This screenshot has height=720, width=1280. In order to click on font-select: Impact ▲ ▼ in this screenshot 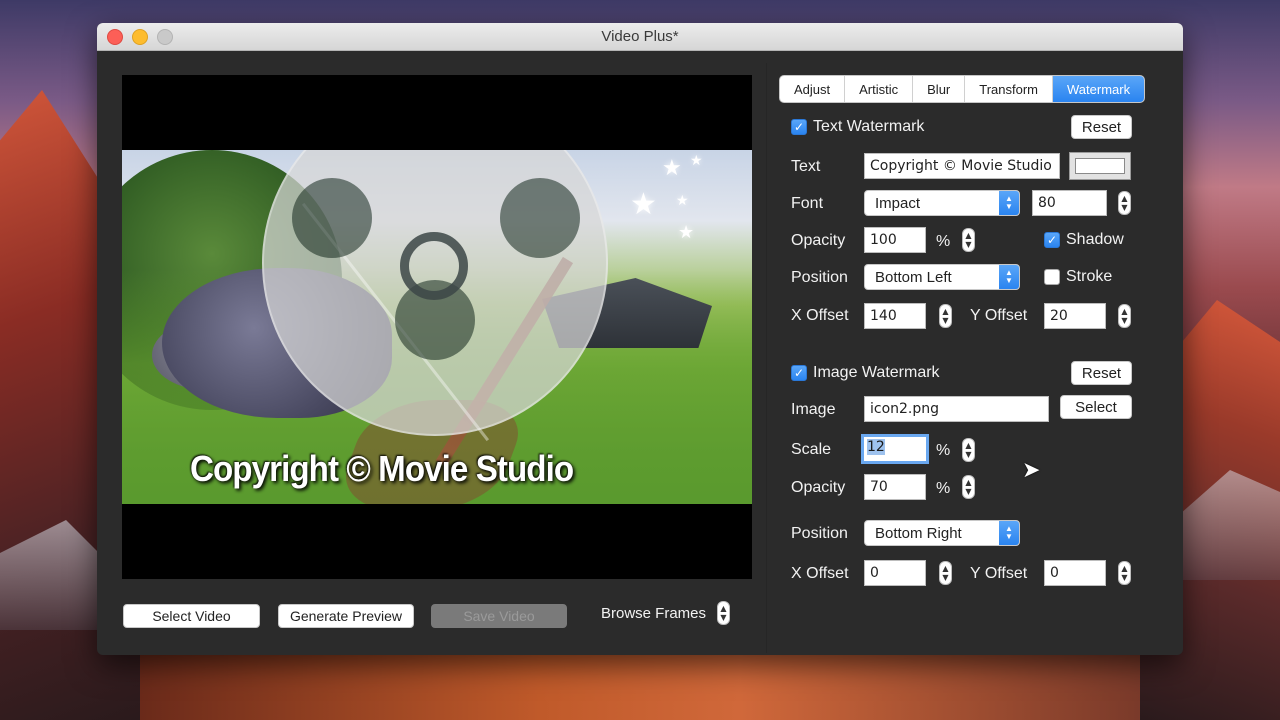, I will do `click(942, 203)`.